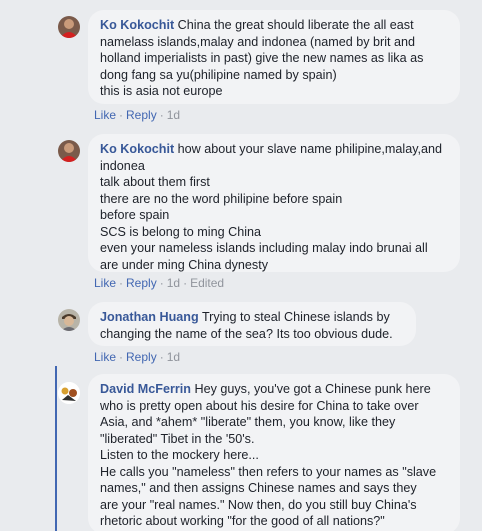 The height and width of the screenshot is (531, 482). I want to click on avatar-david-mcferrin, so click(69, 393).